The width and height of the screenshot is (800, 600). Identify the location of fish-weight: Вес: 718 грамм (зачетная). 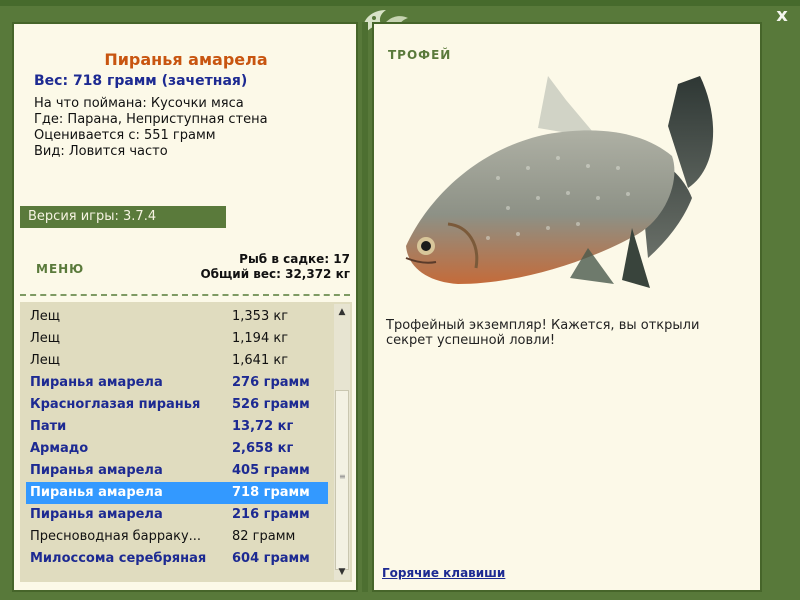
(141, 81).